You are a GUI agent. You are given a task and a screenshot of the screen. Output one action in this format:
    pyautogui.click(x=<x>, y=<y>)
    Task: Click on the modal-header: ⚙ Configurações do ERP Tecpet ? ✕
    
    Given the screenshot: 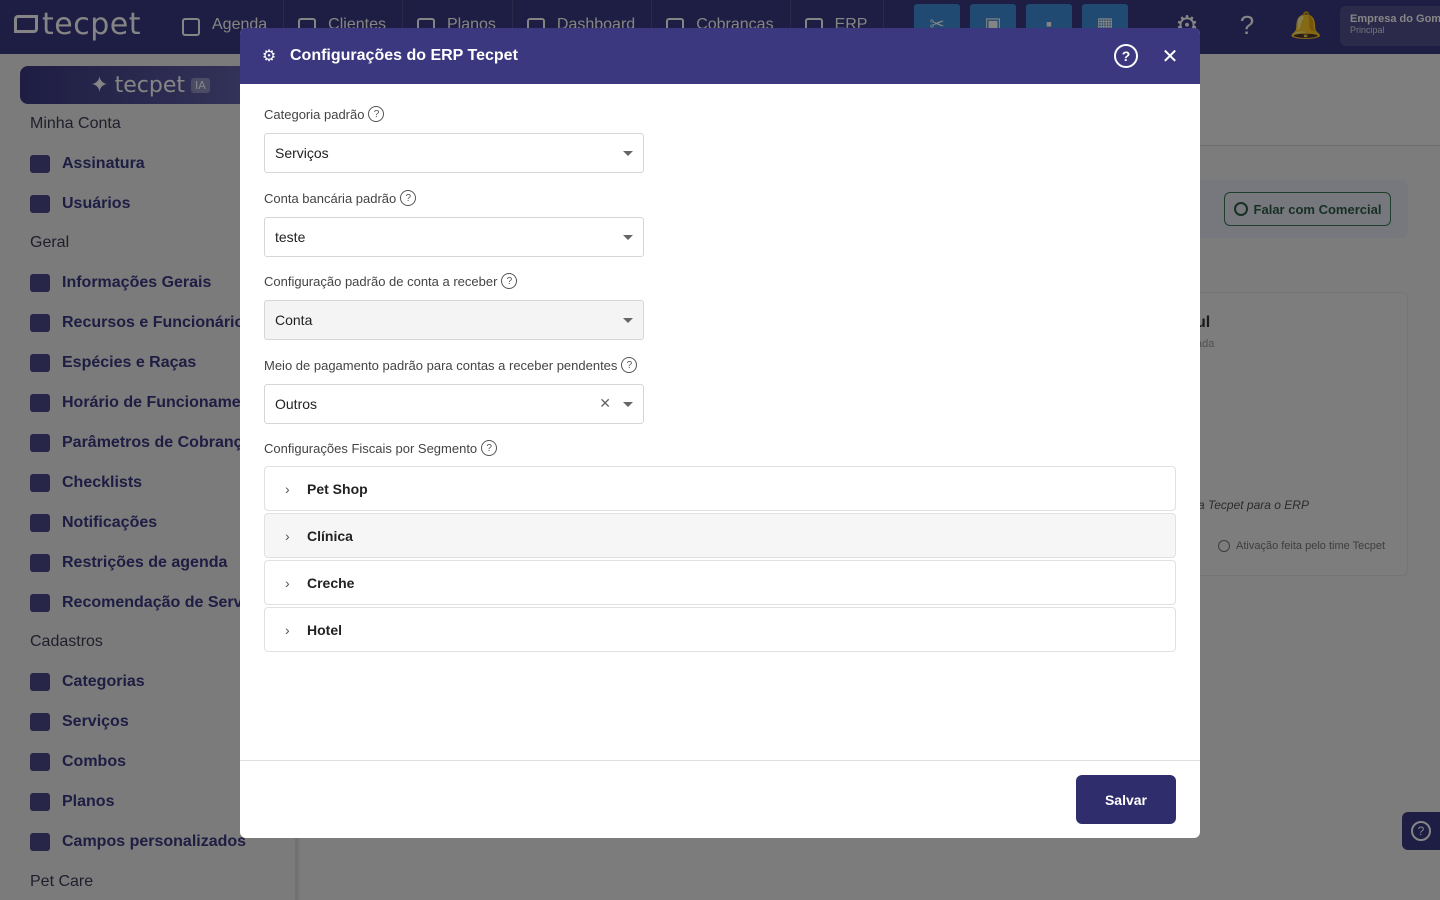 What is the action you would take?
    pyautogui.click(x=720, y=56)
    